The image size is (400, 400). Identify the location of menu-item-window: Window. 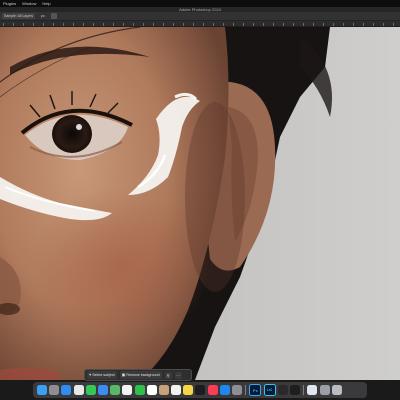
(29, 3).